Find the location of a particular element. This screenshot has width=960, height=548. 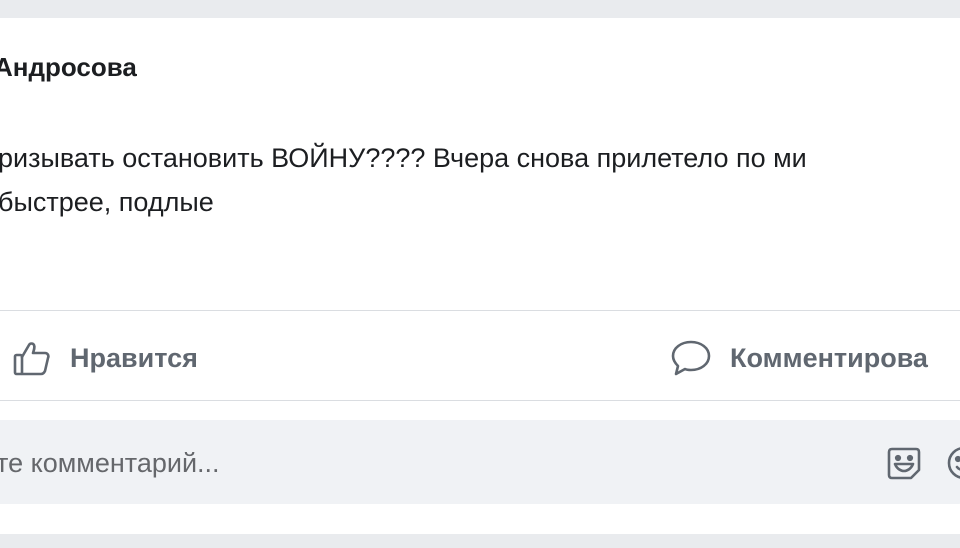

post-author-name: Андросова is located at coordinates (68, 67).